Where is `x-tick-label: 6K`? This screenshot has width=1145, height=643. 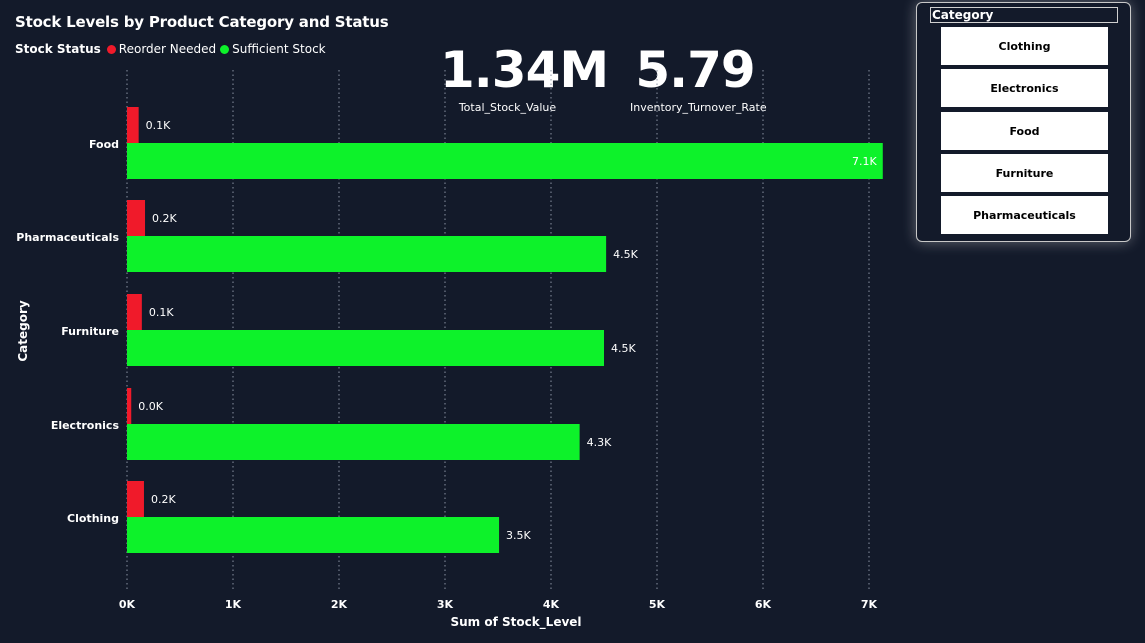
x-tick-label: 6K is located at coordinates (763, 604).